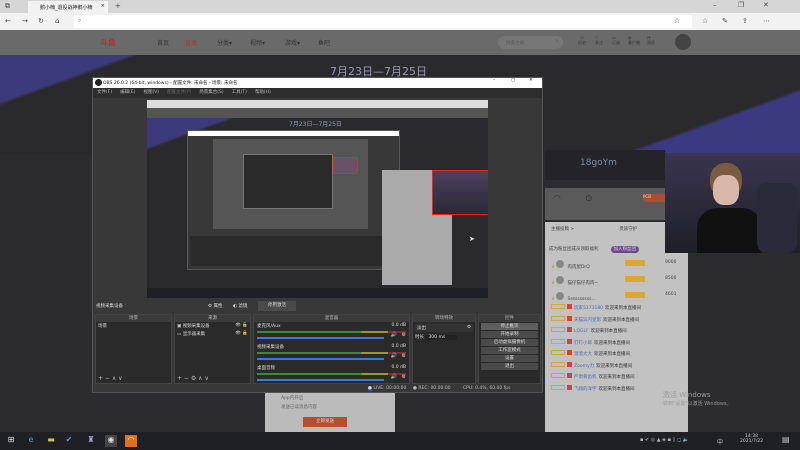 The image size is (800, 450). What do you see at coordinates (751, 439) in the screenshot?
I see `clock: 14:38 2021/7/22` at bounding box center [751, 439].